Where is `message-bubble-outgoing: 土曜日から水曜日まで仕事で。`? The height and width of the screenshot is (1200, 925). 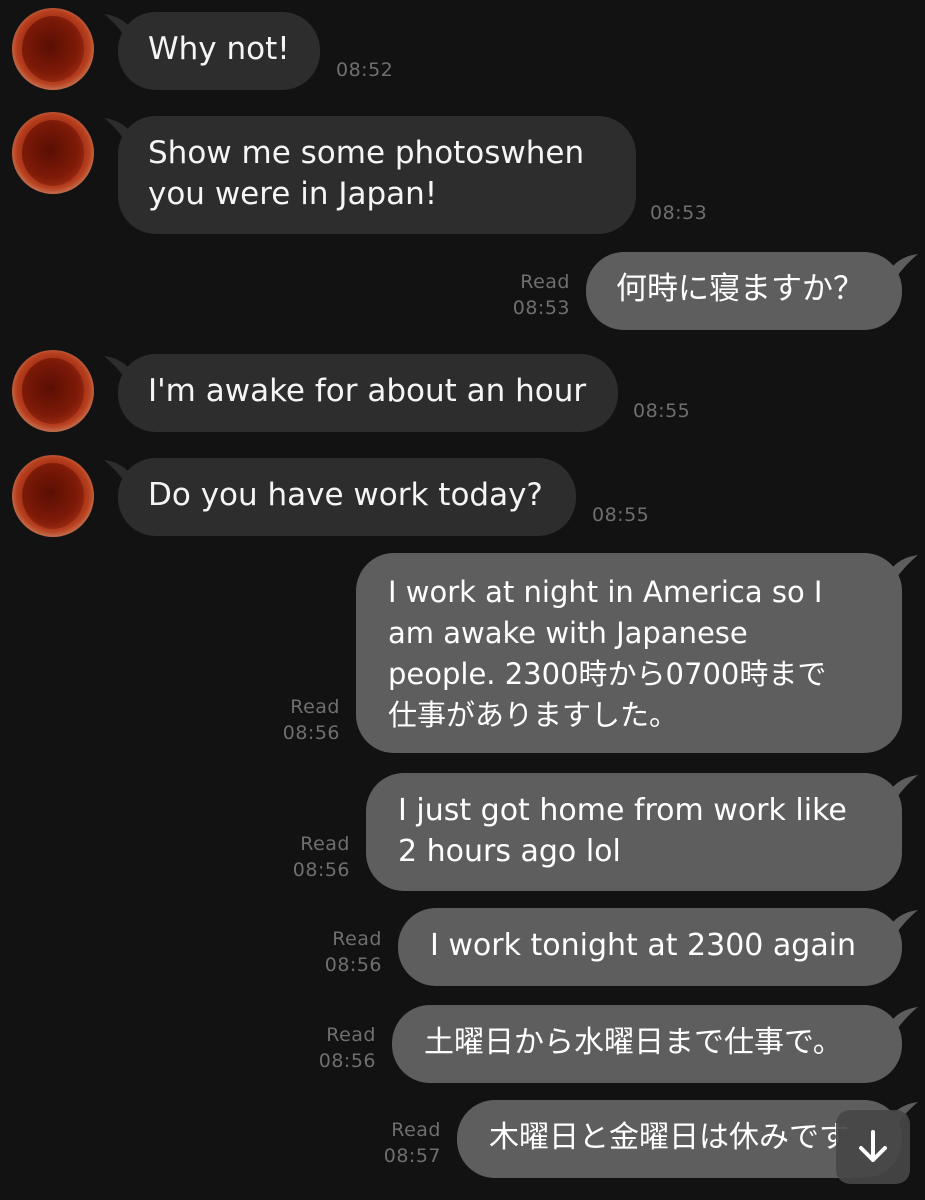
message-bubble-outgoing: 土曜日から水曜日まで仕事で。 is located at coordinates (647, 1044).